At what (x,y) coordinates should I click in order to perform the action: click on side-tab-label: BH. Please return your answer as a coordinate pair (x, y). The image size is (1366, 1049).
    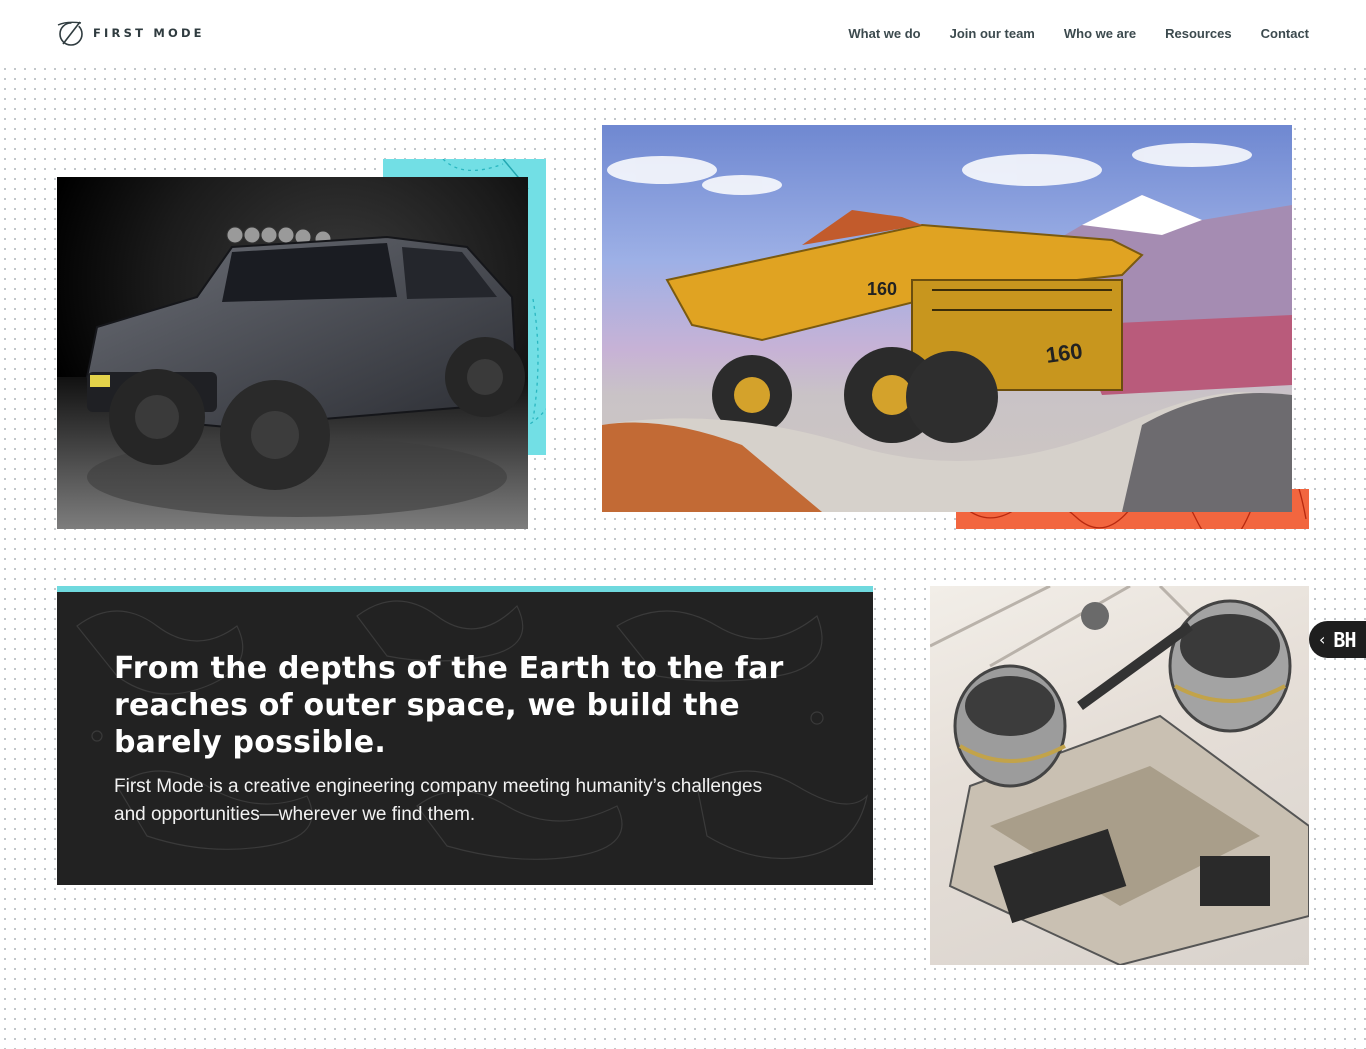
    Looking at the image, I should click on (1344, 639).